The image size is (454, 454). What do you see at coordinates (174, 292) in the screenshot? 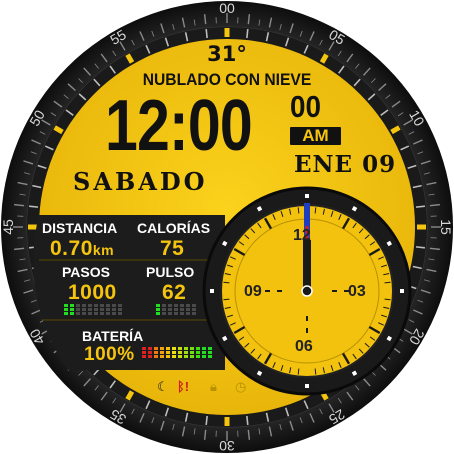
I see `pulse-value: 62` at bounding box center [174, 292].